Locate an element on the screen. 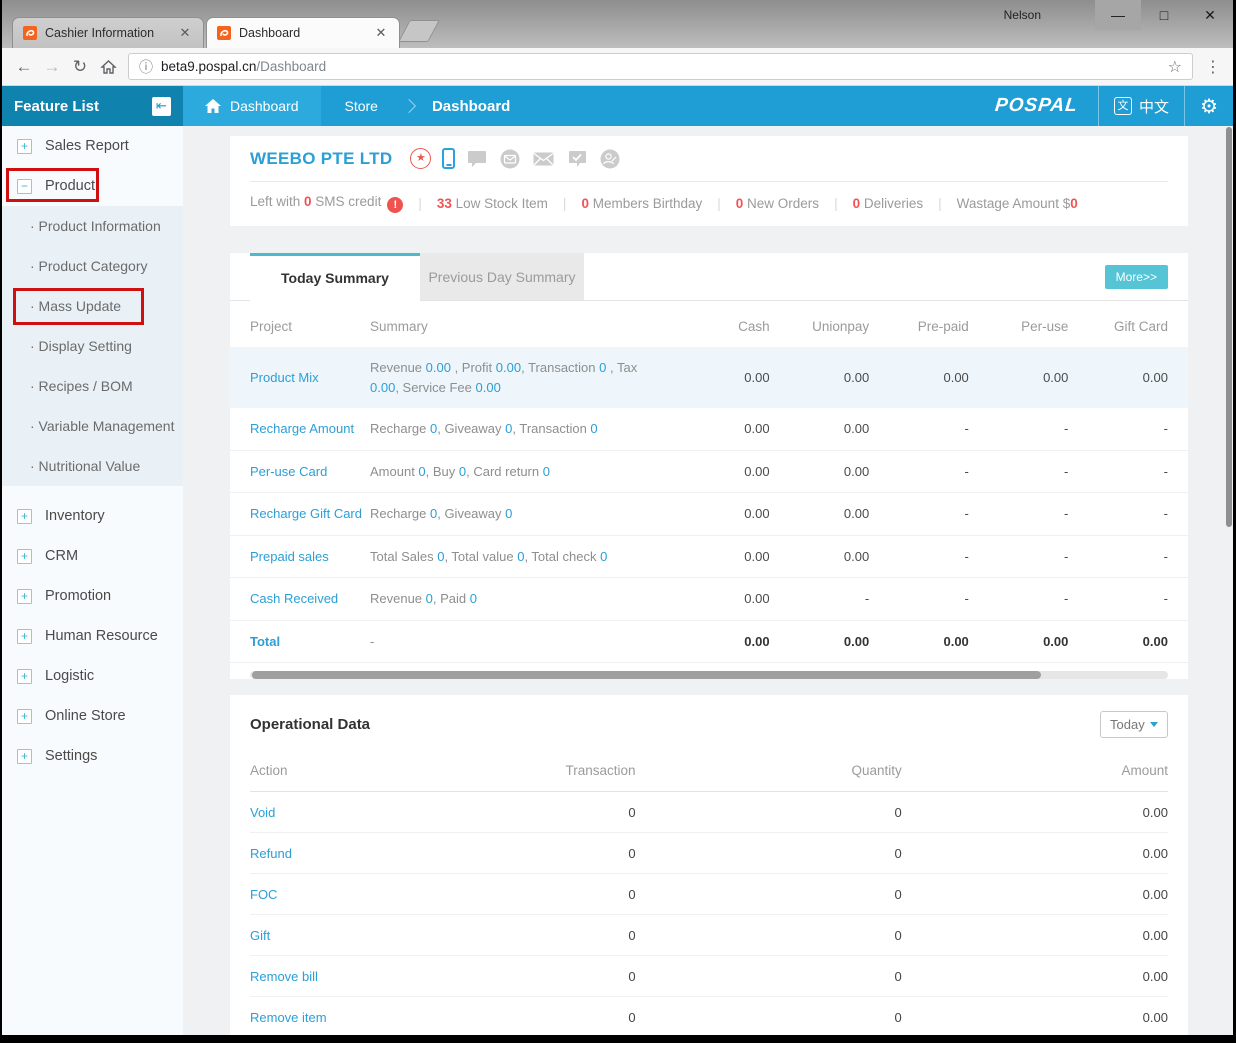  pospal-logo: POSPAL is located at coordinates (1036, 106).